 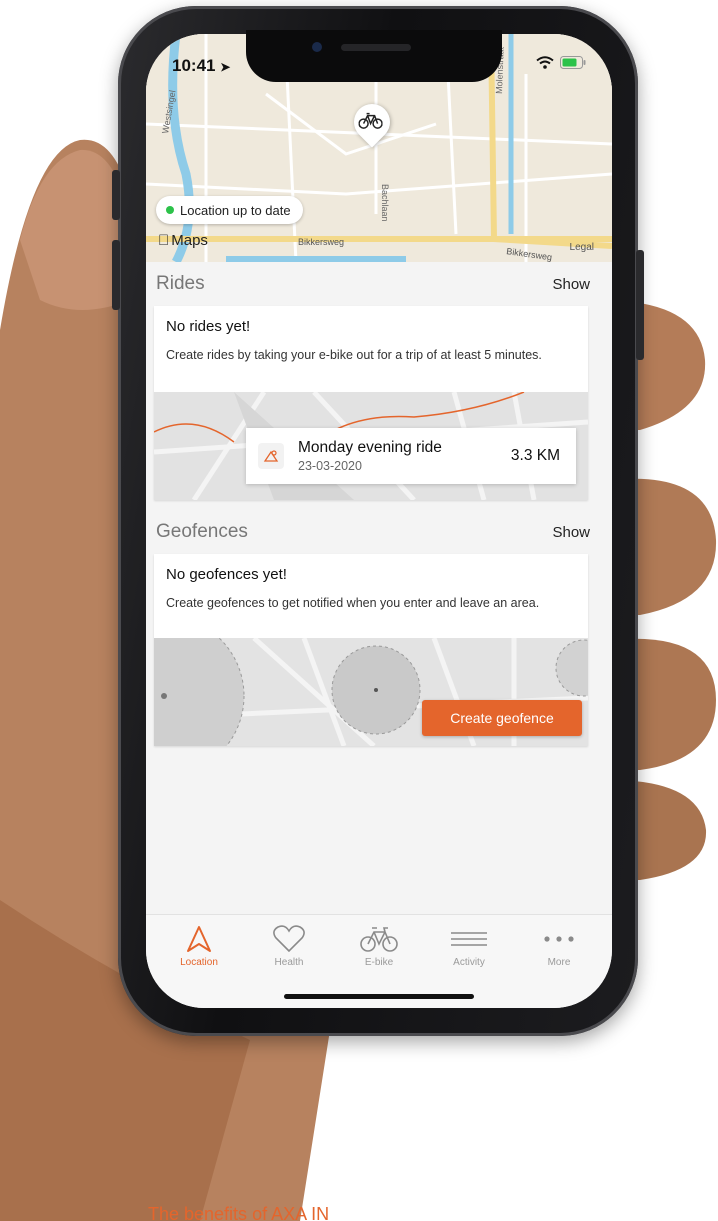 I want to click on rides-title: Rides, so click(x=180, y=283).